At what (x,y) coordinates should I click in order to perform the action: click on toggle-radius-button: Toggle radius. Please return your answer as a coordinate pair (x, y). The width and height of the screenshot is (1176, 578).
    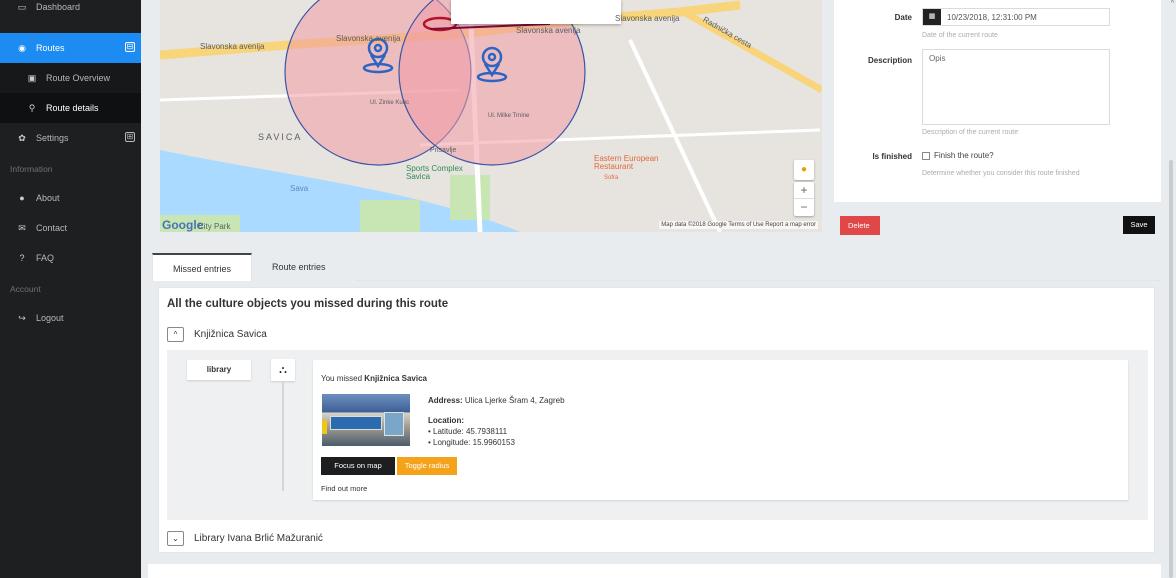
    Looking at the image, I should click on (427, 466).